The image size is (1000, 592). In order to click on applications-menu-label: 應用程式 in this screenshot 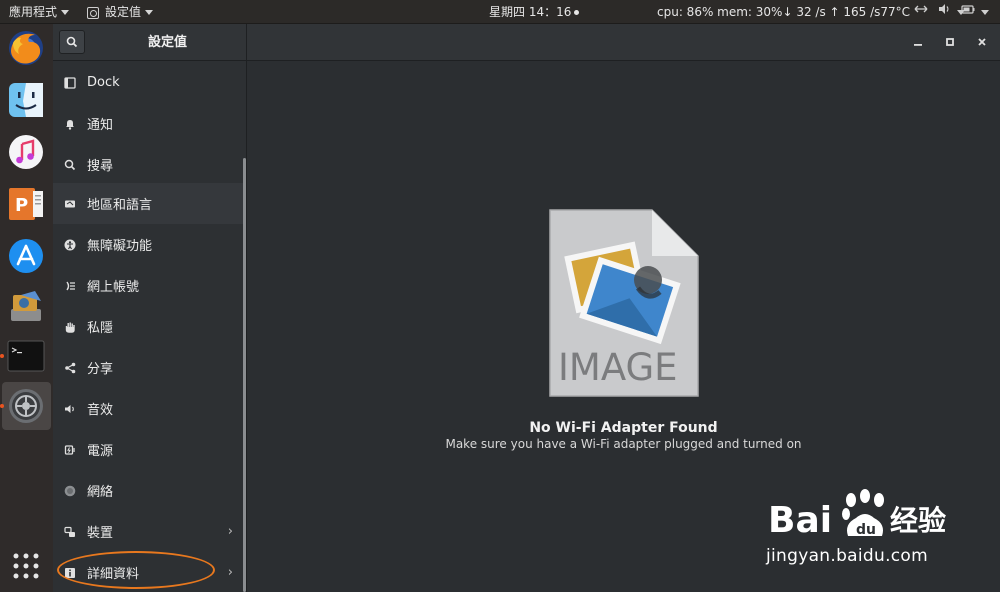, I will do `click(33, 12)`.